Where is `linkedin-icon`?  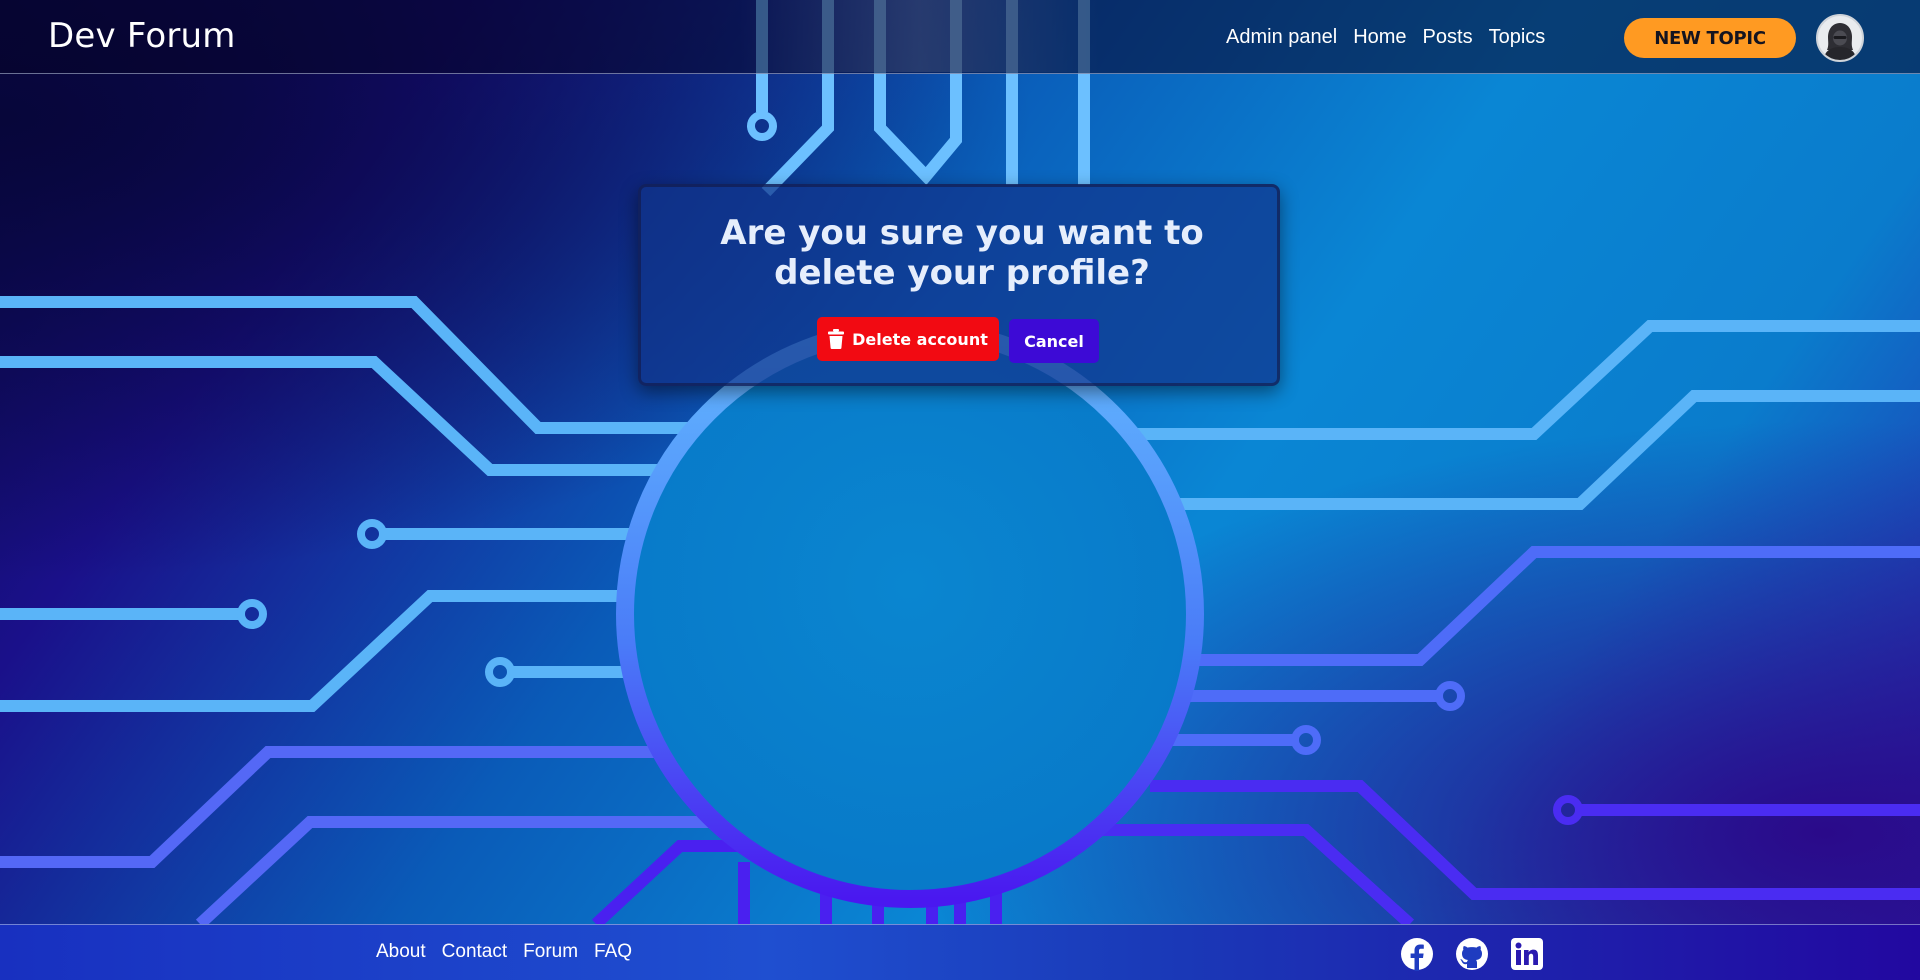 linkedin-icon is located at coordinates (1527, 954).